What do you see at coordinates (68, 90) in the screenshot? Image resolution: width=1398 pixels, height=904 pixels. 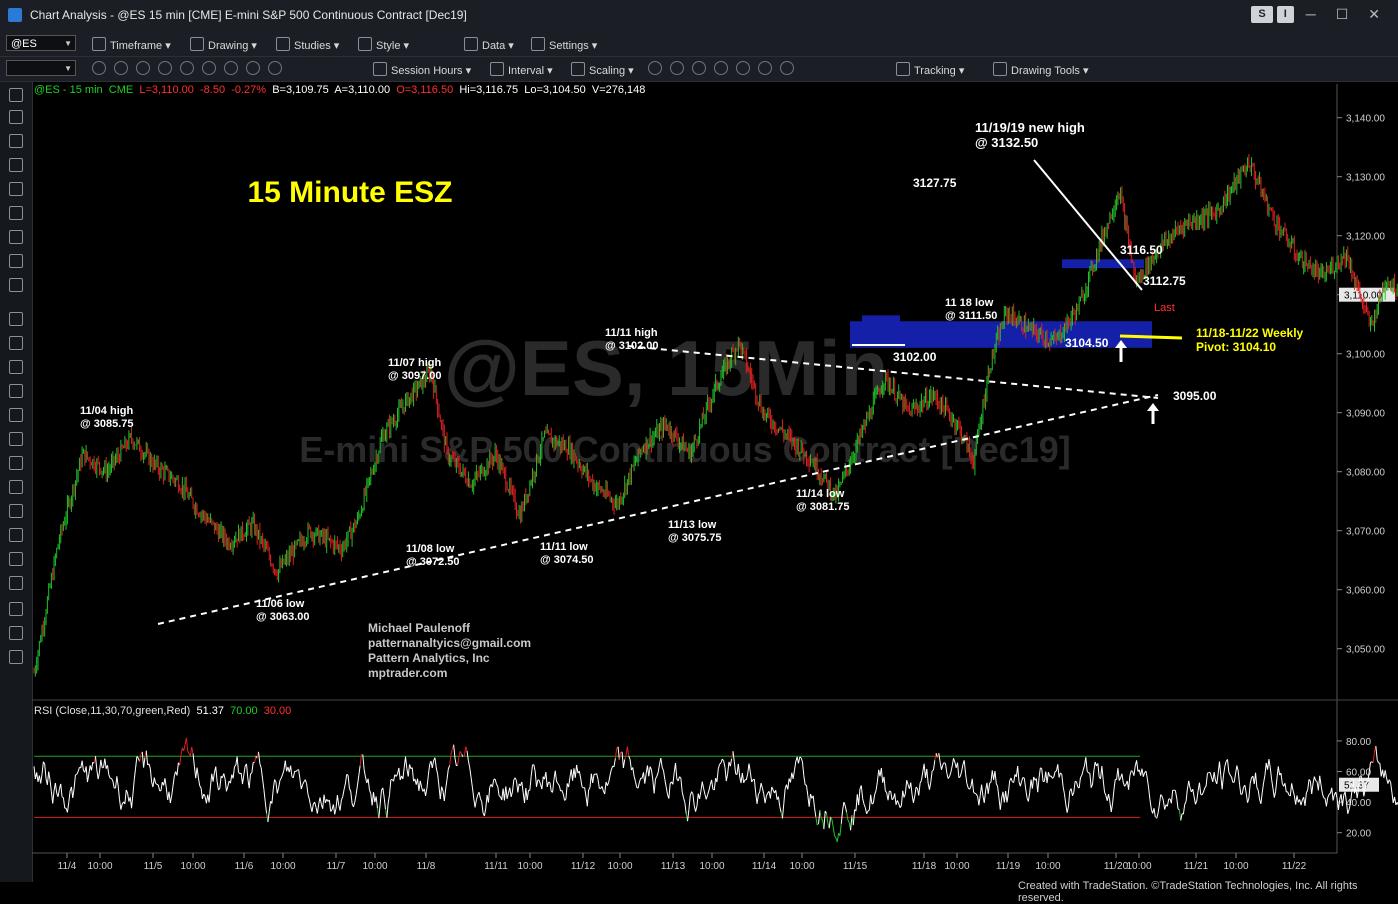 I see `quote-symbol: @ES - 15 min` at bounding box center [68, 90].